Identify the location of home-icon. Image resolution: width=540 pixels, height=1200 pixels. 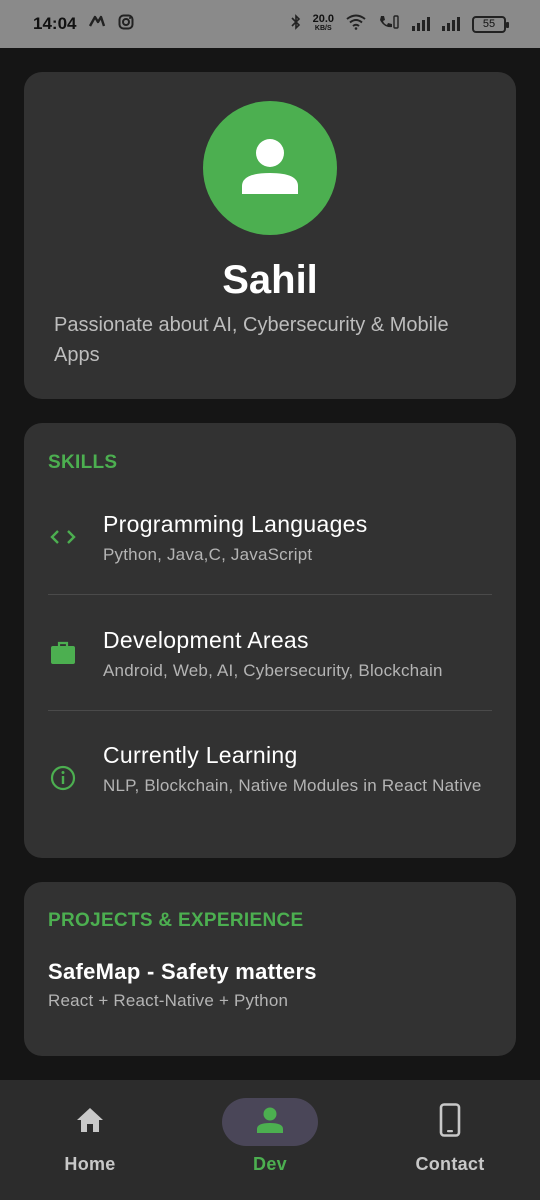
(90, 1122).